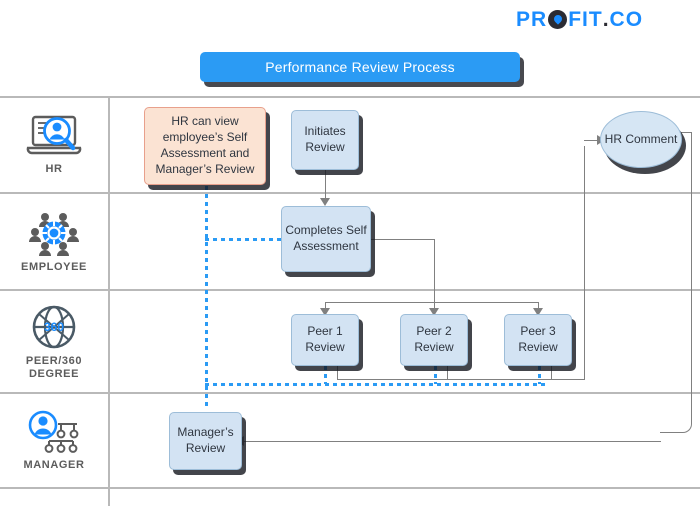 This screenshot has height=506, width=700. What do you see at coordinates (360, 67) in the screenshot?
I see `page-title: Performance Review Process` at bounding box center [360, 67].